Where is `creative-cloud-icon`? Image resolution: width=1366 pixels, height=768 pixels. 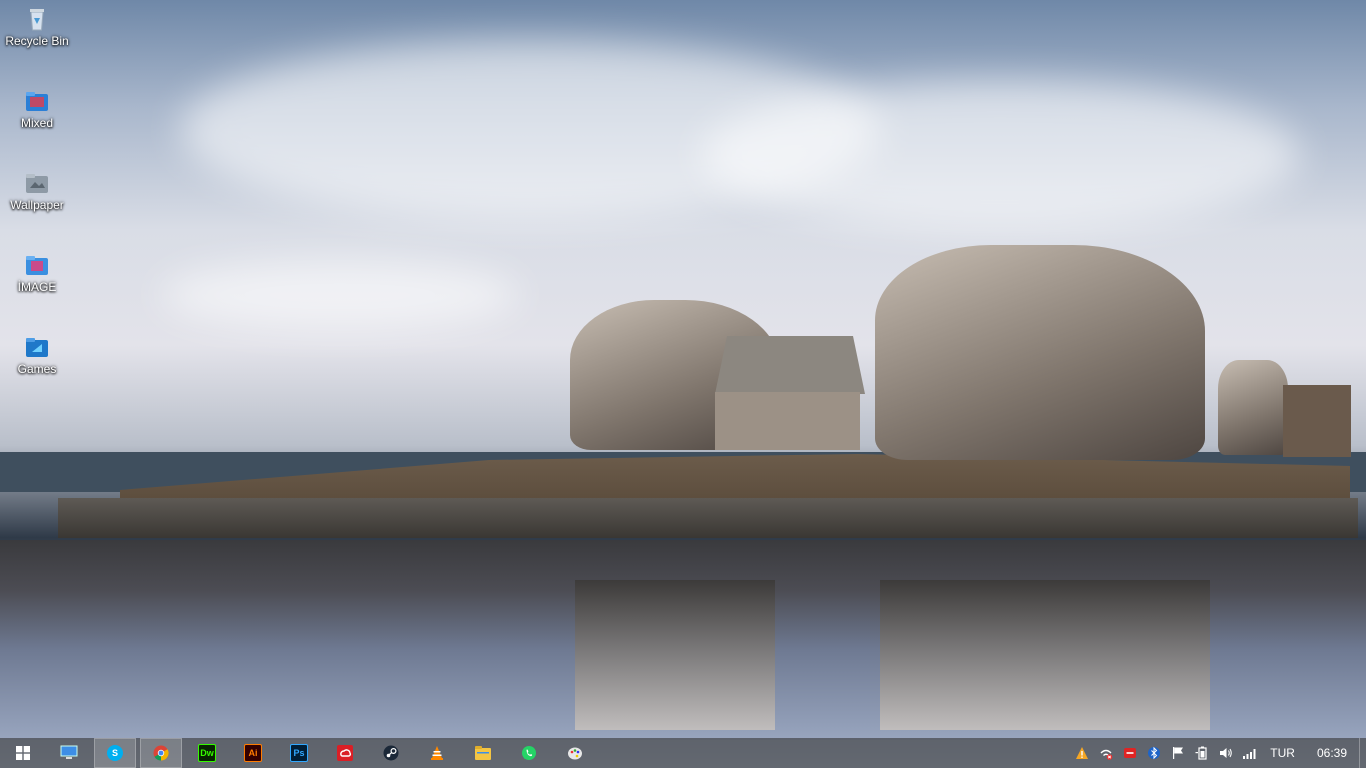 creative-cloud-icon is located at coordinates (345, 753).